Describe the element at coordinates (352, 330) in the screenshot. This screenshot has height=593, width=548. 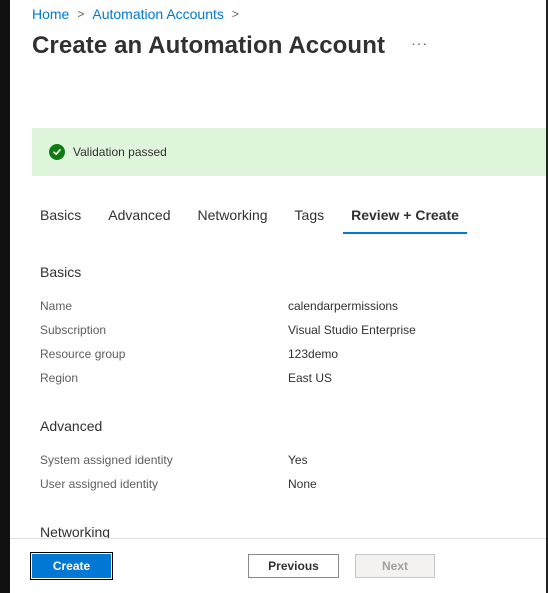
I see `row-value: Visual Studio Enterprise` at that location.